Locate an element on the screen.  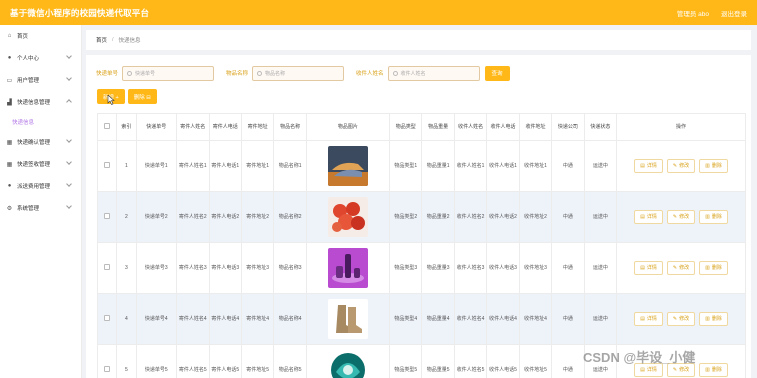
chart-icon: ▟ is located at coordinates (9, 102).